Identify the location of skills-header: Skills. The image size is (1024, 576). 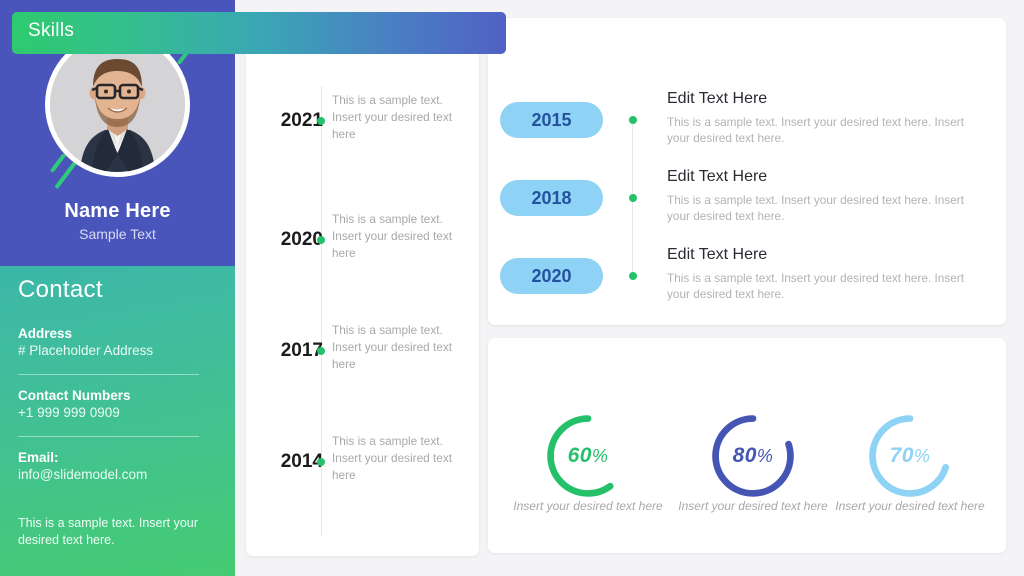
(259, 31).